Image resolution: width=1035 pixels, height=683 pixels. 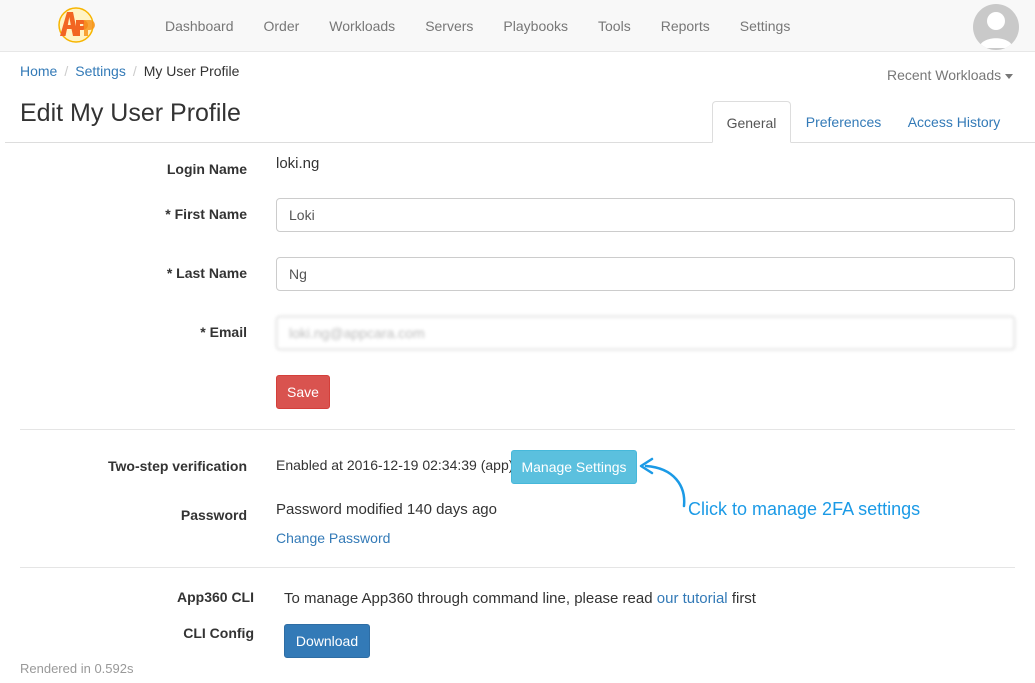 I want to click on password-status: Password modified 140 days ago, so click(x=386, y=509).